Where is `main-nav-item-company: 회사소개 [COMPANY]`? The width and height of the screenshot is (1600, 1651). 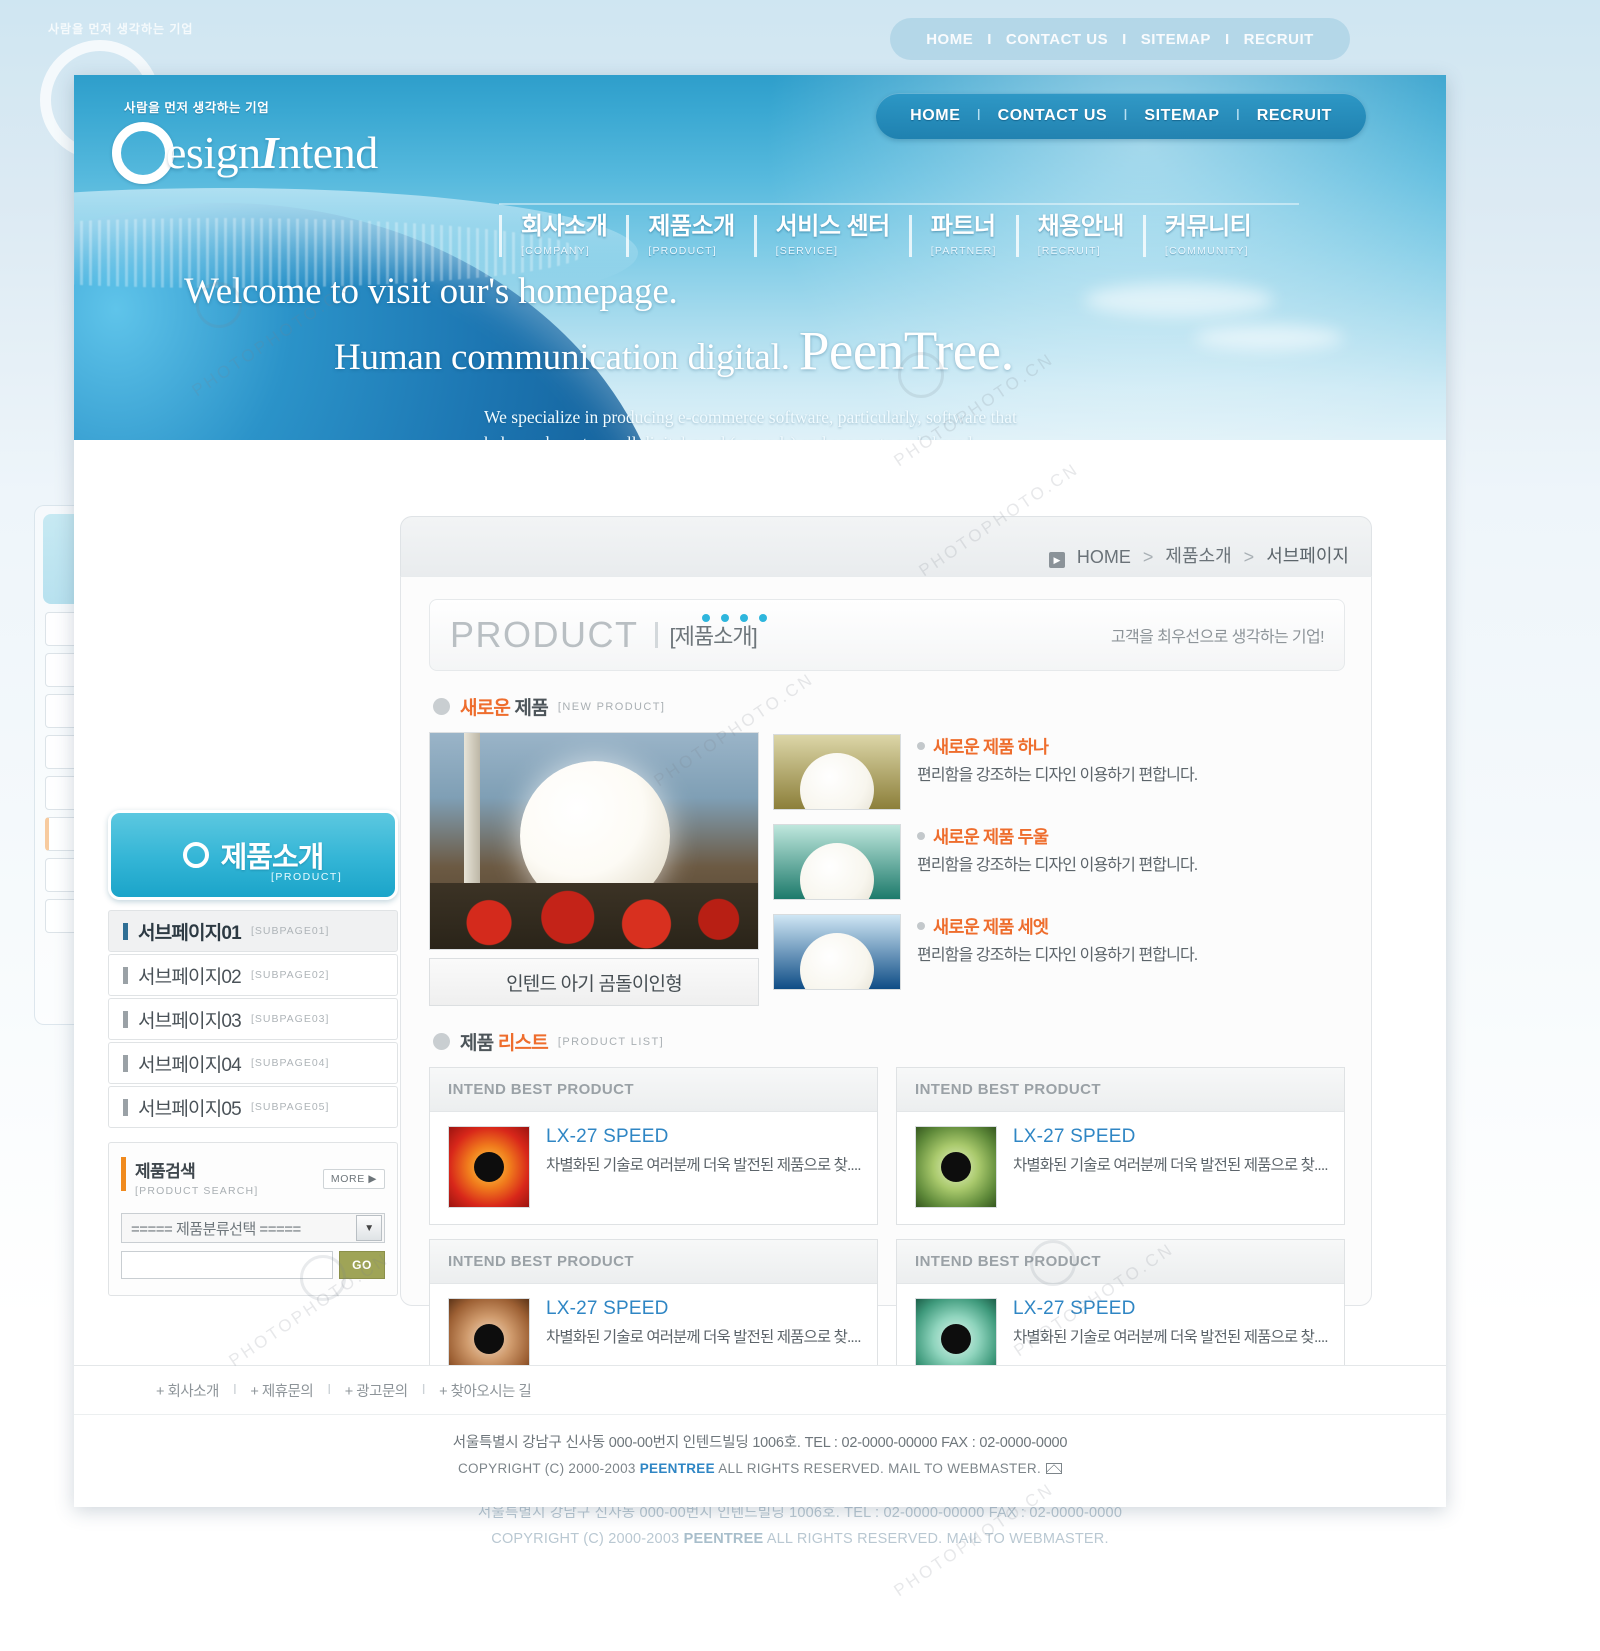 main-nav-item-company: 회사소개 [COMPANY] is located at coordinates (562, 236).